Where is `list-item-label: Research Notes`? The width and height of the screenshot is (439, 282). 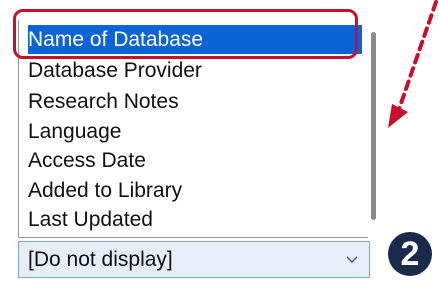 list-item-label: Research Notes is located at coordinates (103, 101).